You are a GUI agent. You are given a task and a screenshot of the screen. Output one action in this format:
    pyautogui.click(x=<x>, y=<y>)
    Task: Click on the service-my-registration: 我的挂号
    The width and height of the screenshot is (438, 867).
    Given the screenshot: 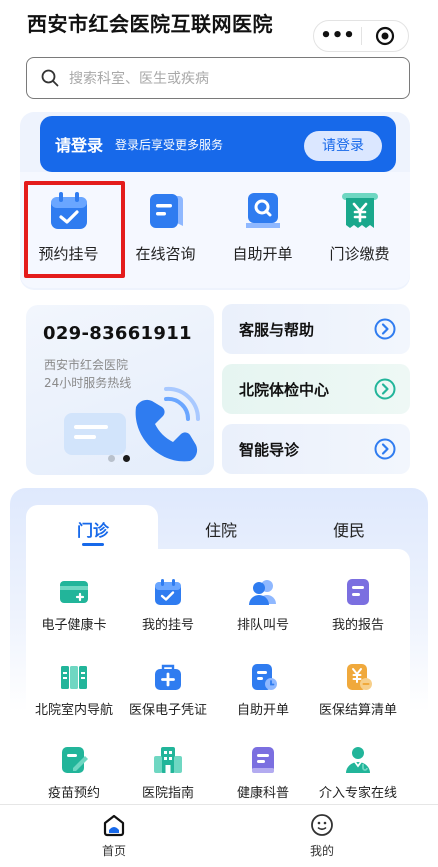 What is the action you would take?
    pyautogui.click(x=168, y=605)
    